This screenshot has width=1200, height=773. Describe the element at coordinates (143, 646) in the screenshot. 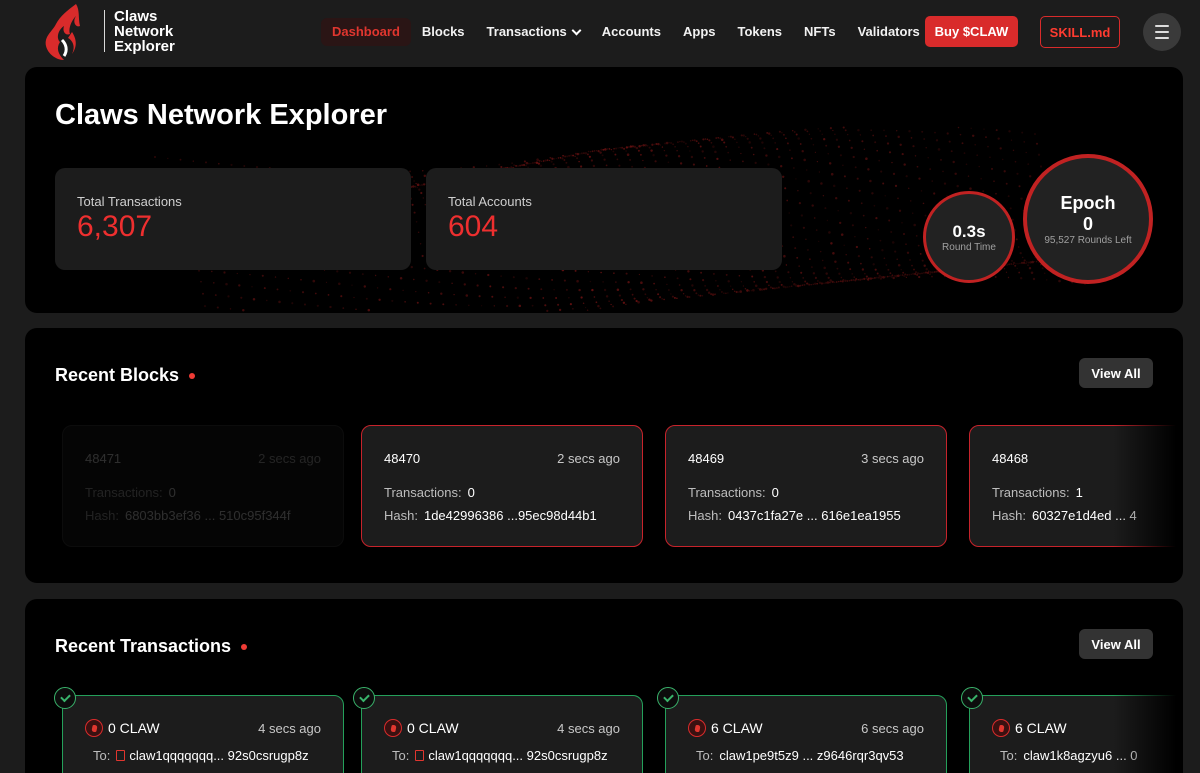

I see `recent-transactions-heading: Recent Transactions` at that location.